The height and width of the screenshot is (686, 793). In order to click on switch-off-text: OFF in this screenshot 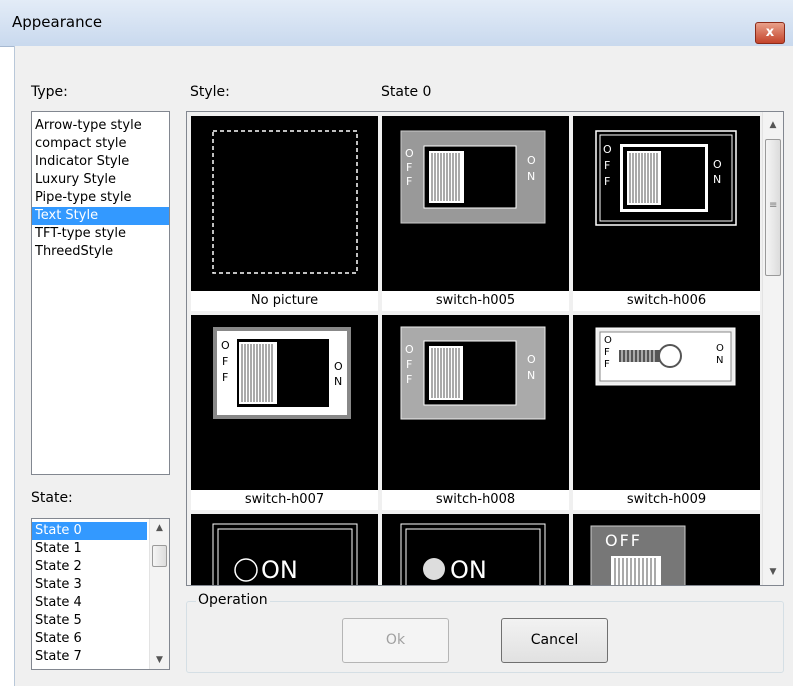, I will do `click(623, 540)`.